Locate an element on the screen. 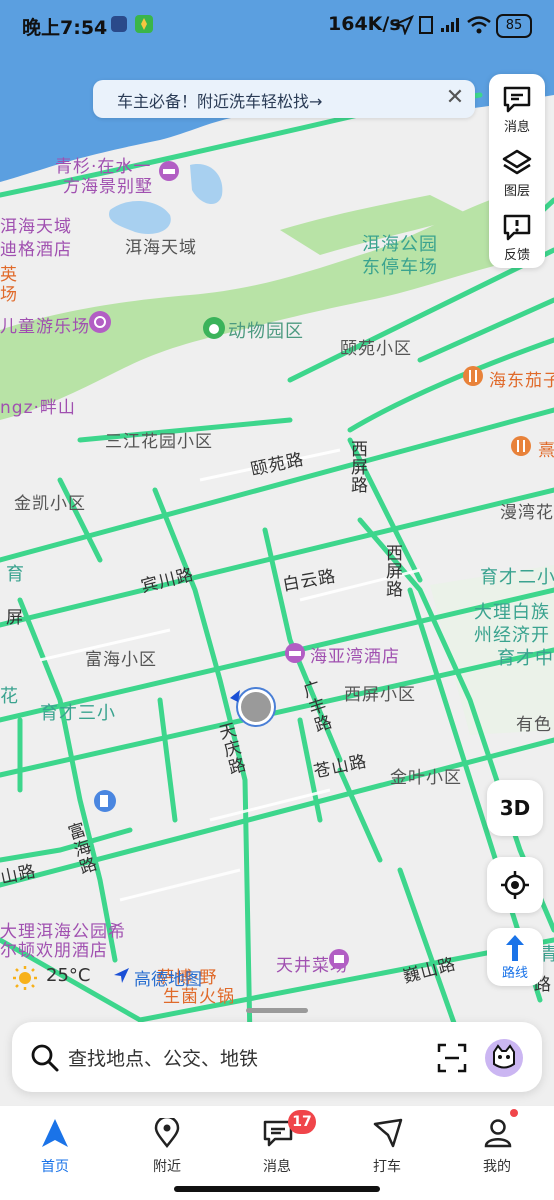 The width and height of the screenshot is (554, 1200). scan-icon is located at coordinates (452, 1058).